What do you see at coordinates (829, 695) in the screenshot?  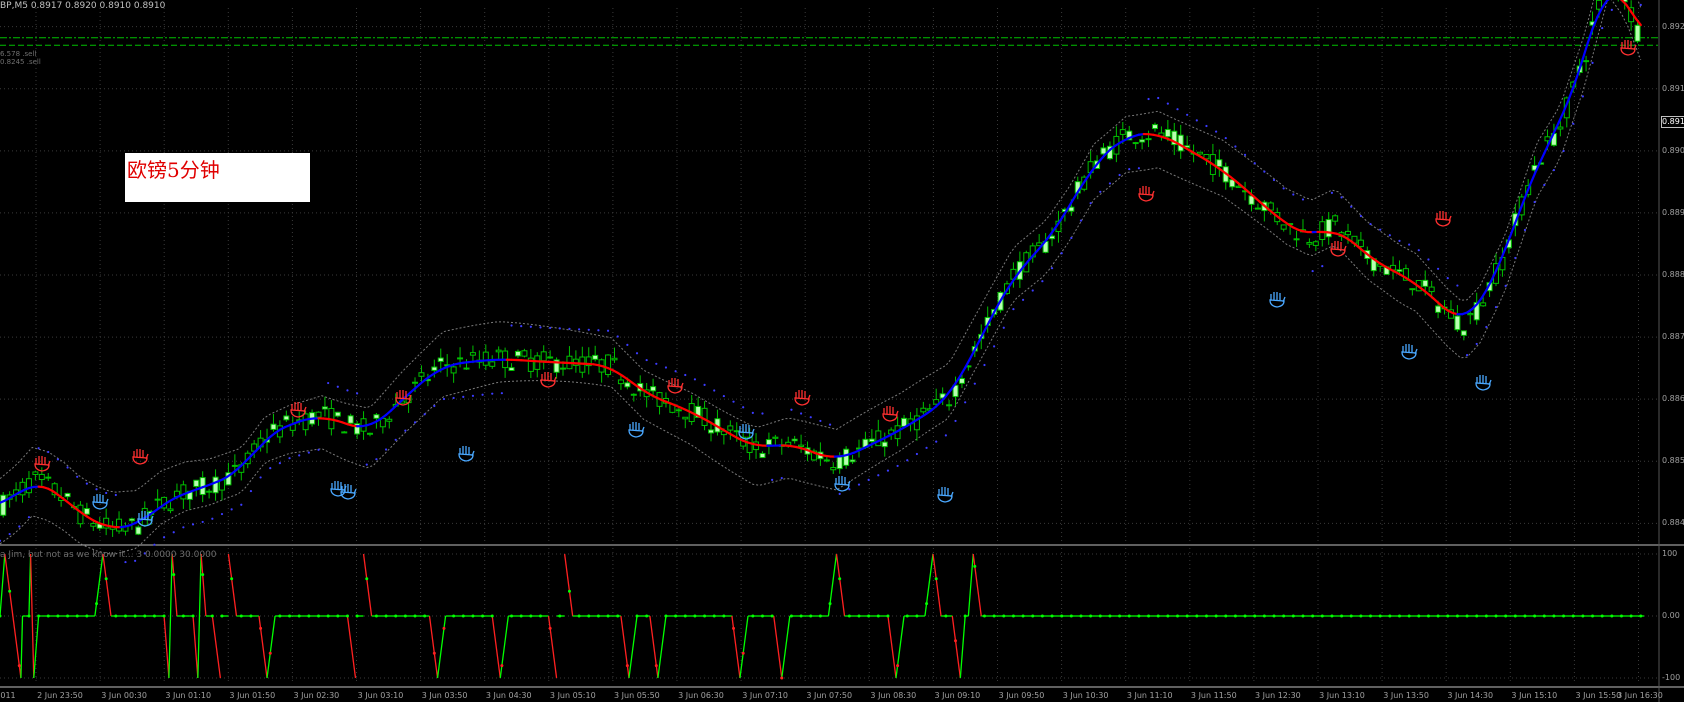 I see `time-tick-label: 3 Jun 07:50` at bounding box center [829, 695].